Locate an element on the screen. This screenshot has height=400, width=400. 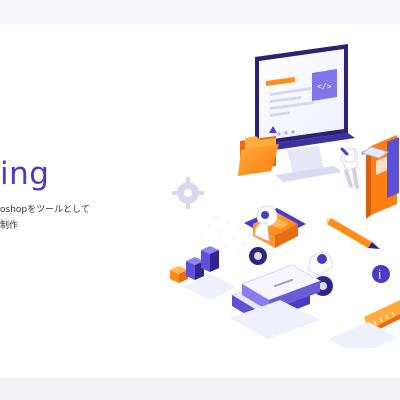
hero-title: ing is located at coordinates (25, 174).